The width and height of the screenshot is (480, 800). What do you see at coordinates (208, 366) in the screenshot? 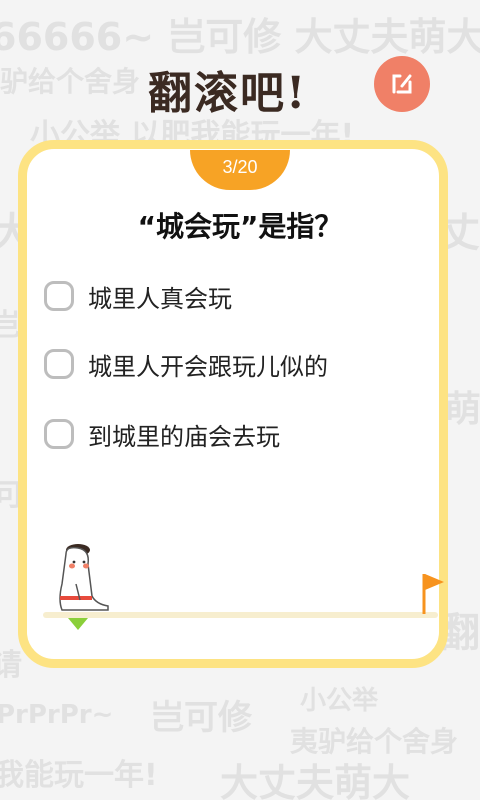
I see `option-label: 城里人开会跟玩儿似的` at bounding box center [208, 366].